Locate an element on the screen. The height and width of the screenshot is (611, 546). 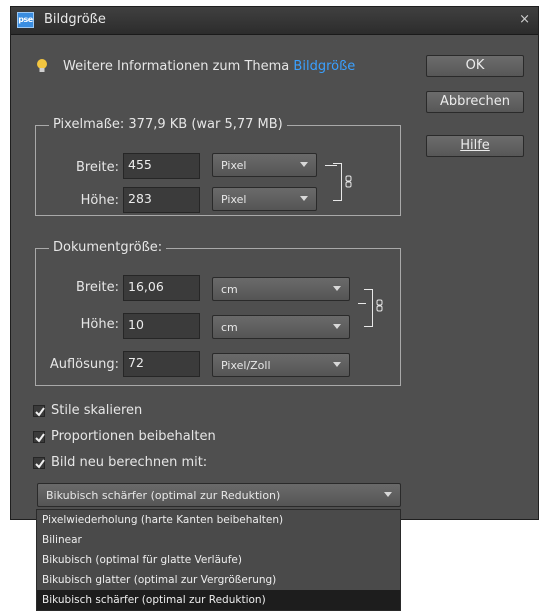
doc-width-unit-select: cm is located at coordinates (281, 289).